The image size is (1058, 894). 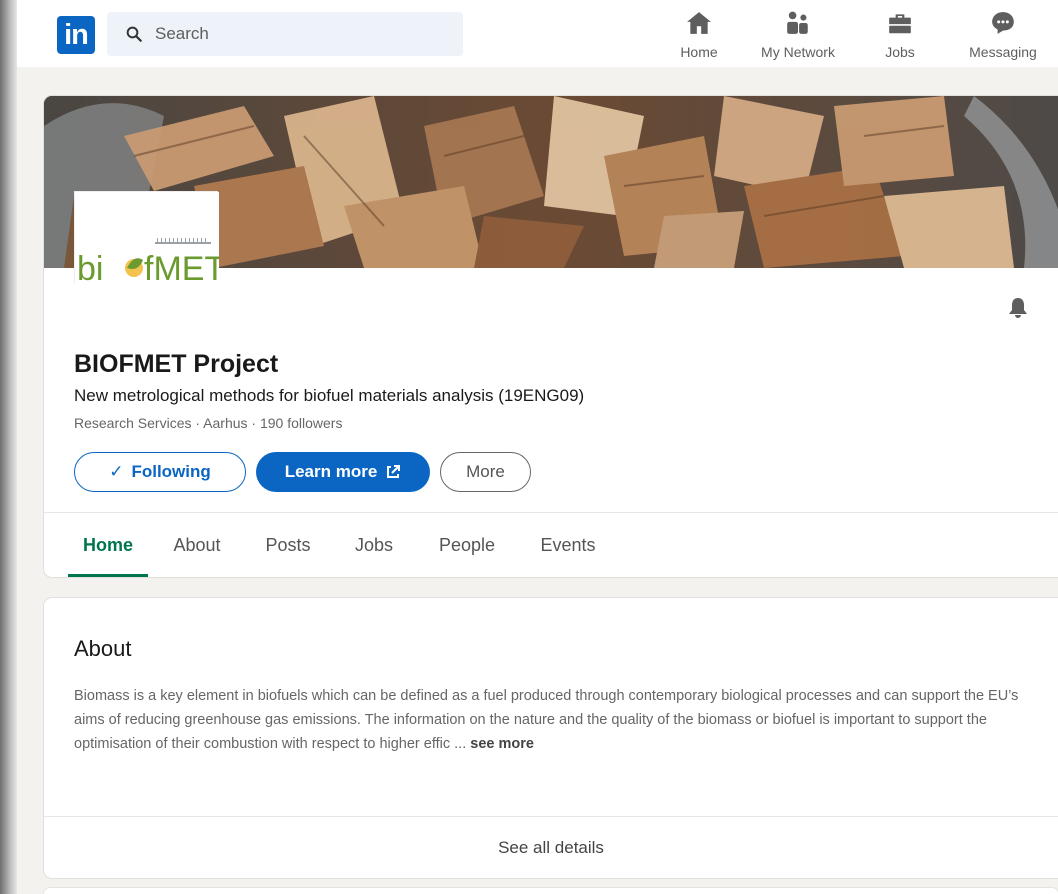 I want to click on learn-more-button: Learn more, so click(x=343, y=472).